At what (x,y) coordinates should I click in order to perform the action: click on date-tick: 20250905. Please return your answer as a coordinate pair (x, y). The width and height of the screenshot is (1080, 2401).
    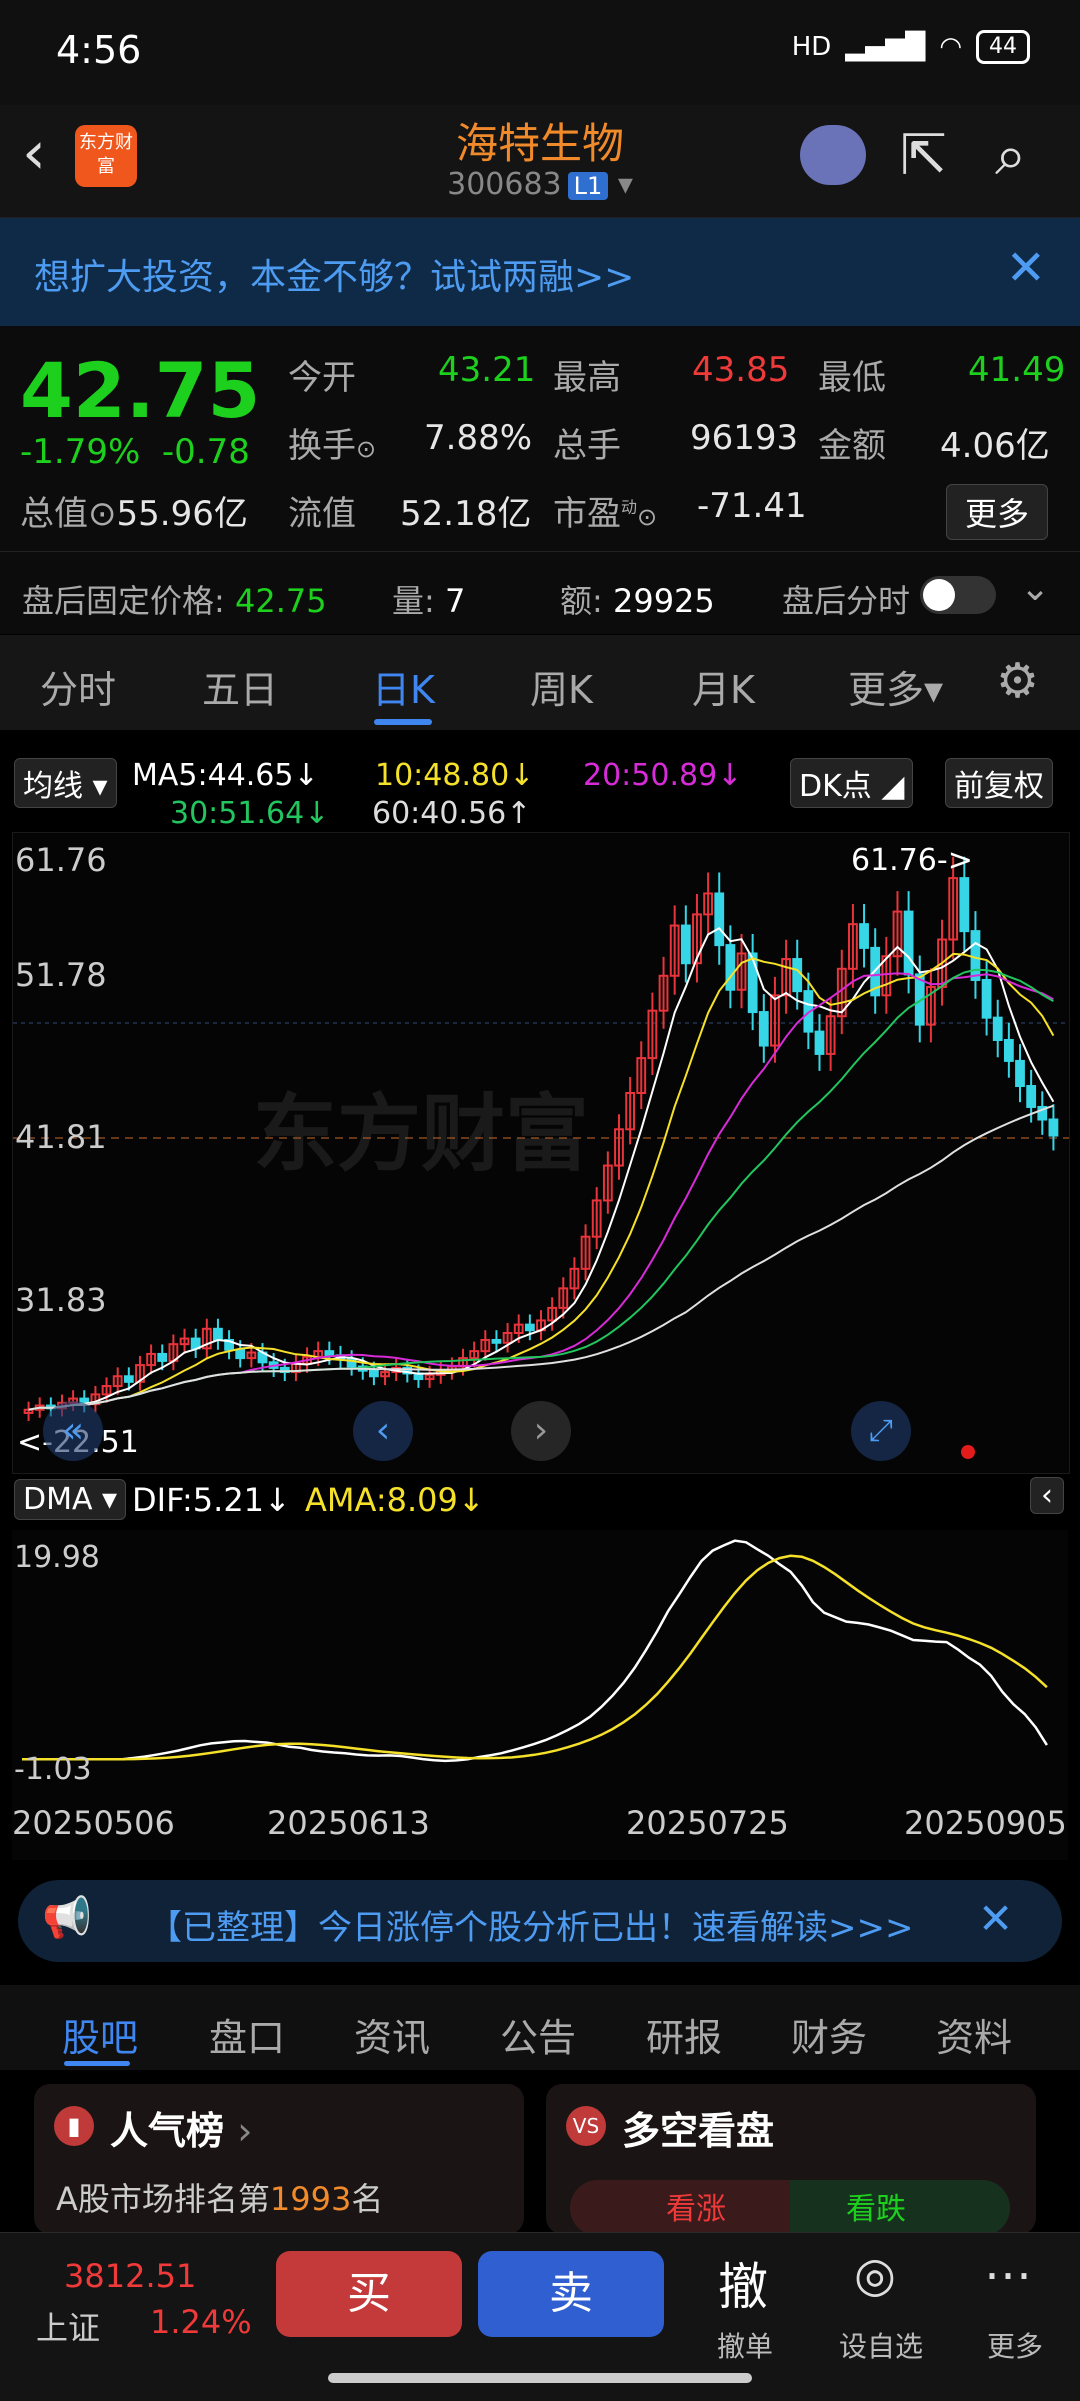
    Looking at the image, I should click on (985, 1823).